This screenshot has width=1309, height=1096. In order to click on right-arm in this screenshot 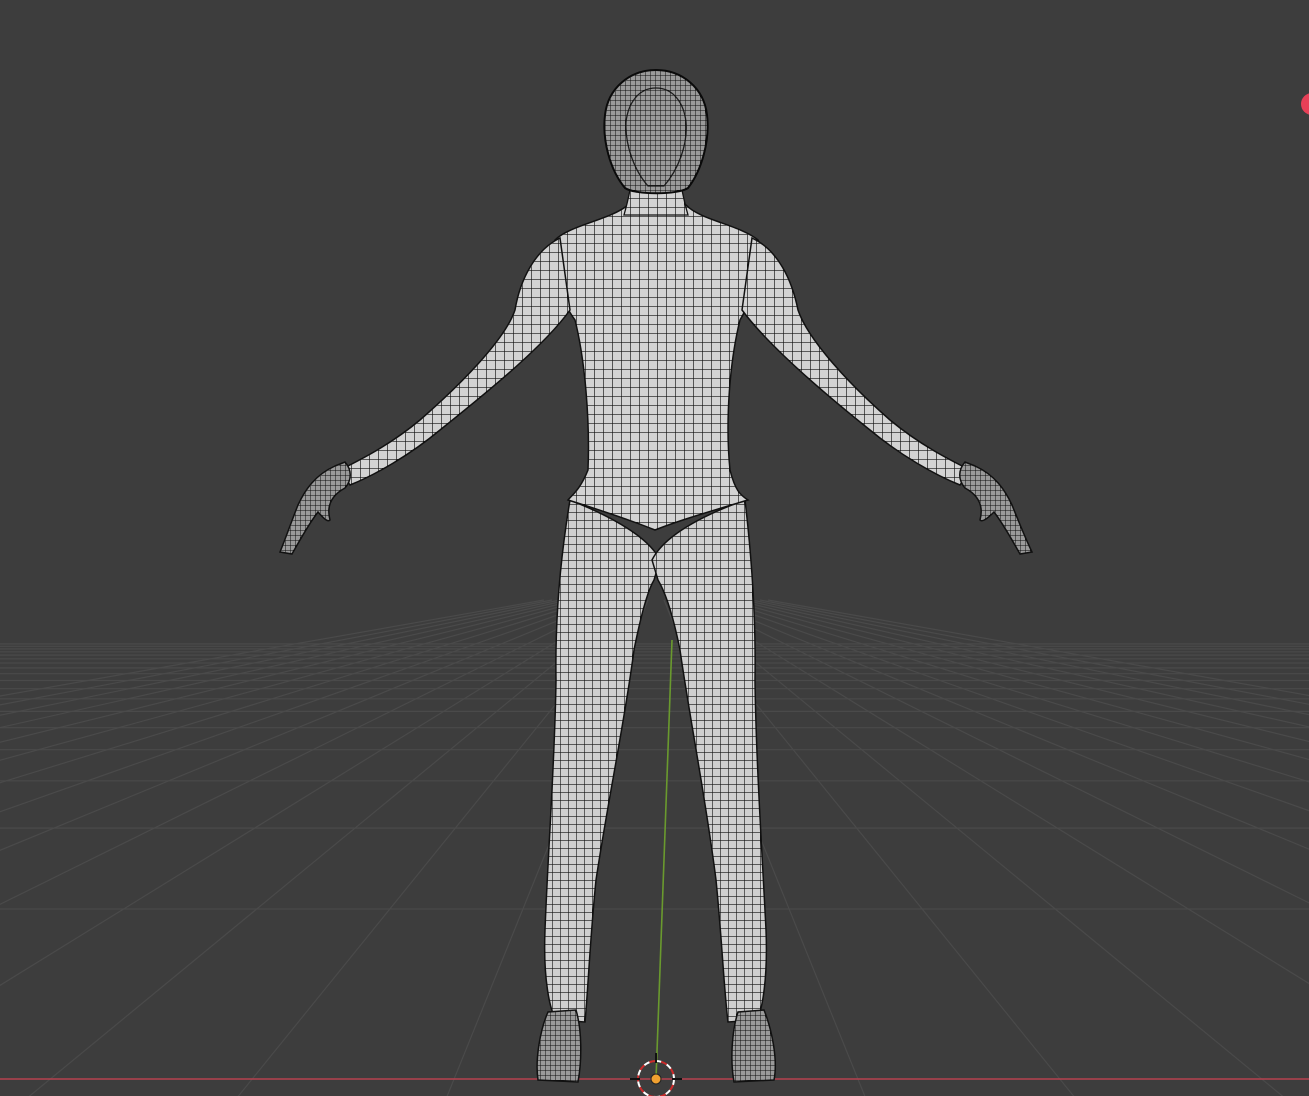, I will do `click(856, 361)`.